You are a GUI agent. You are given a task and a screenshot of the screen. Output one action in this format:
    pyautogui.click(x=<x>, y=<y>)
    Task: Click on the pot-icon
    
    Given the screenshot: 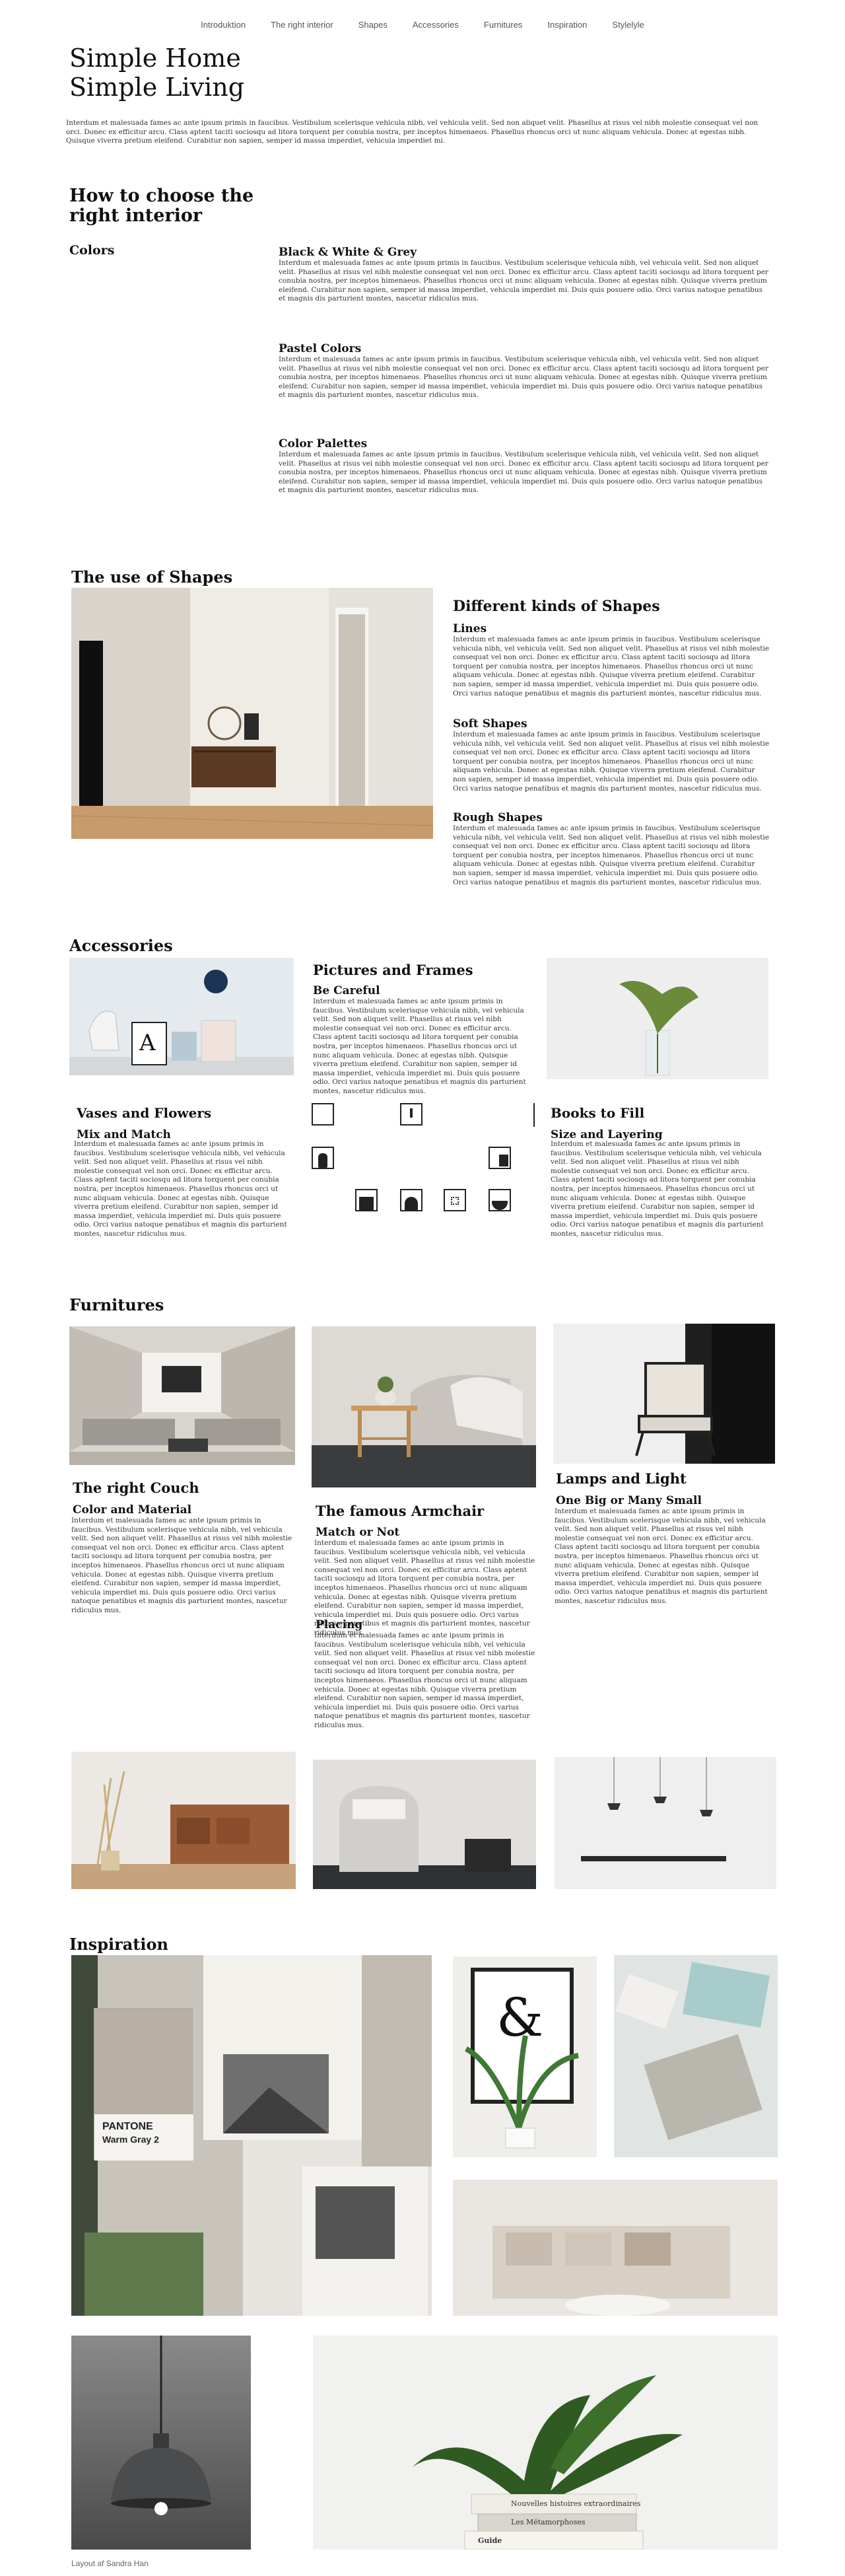 What is the action you would take?
    pyautogui.click(x=366, y=1200)
    